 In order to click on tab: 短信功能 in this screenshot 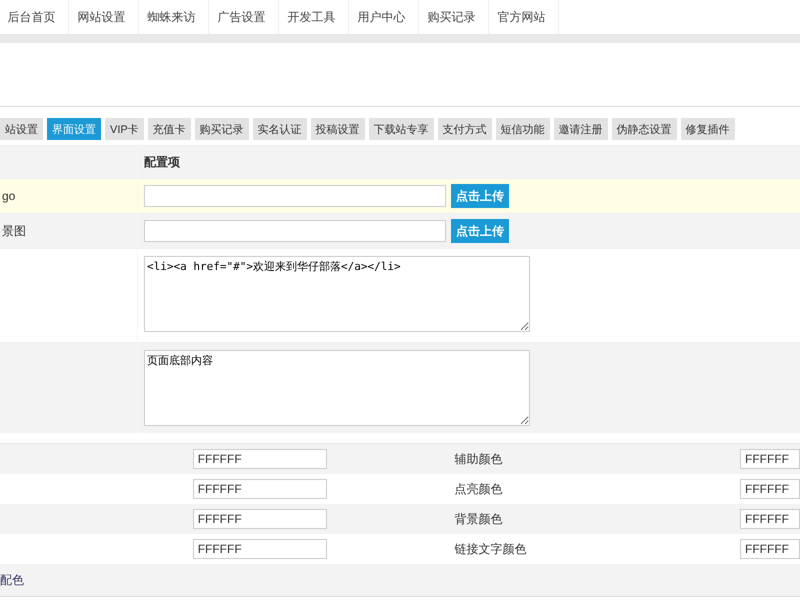, I will do `click(523, 129)`.